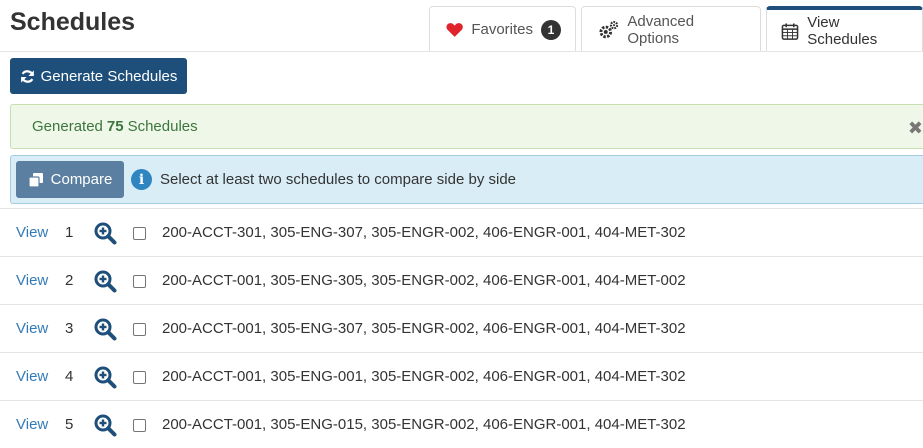  What do you see at coordinates (162, 126) in the screenshot?
I see `success-suffix: Schedules` at bounding box center [162, 126].